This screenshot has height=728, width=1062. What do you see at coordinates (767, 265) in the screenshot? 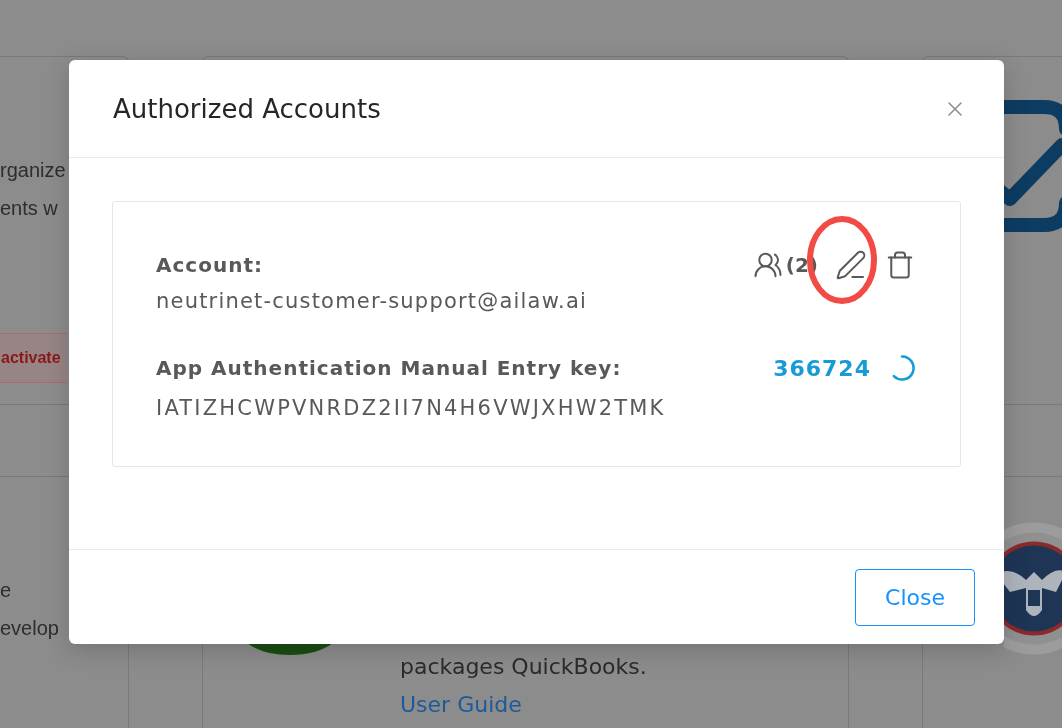
I see `users-icon` at bounding box center [767, 265].